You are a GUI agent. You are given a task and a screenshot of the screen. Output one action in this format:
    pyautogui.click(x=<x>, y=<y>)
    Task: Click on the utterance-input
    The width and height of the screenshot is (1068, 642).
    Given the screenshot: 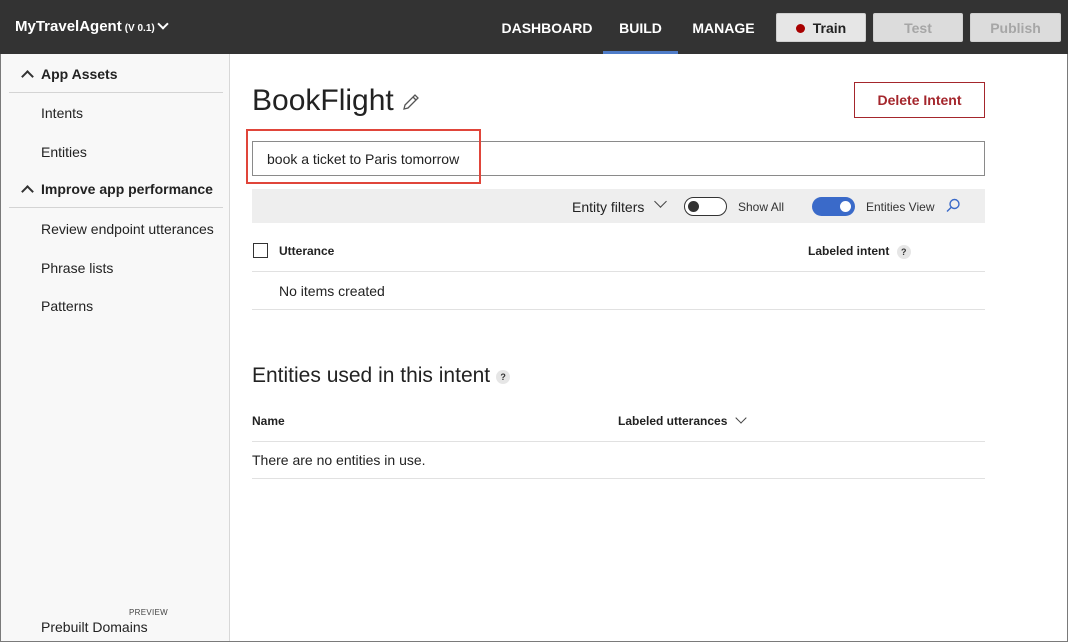 What is the action you would take?
    pyautogui.click(x=618, y=158)
    